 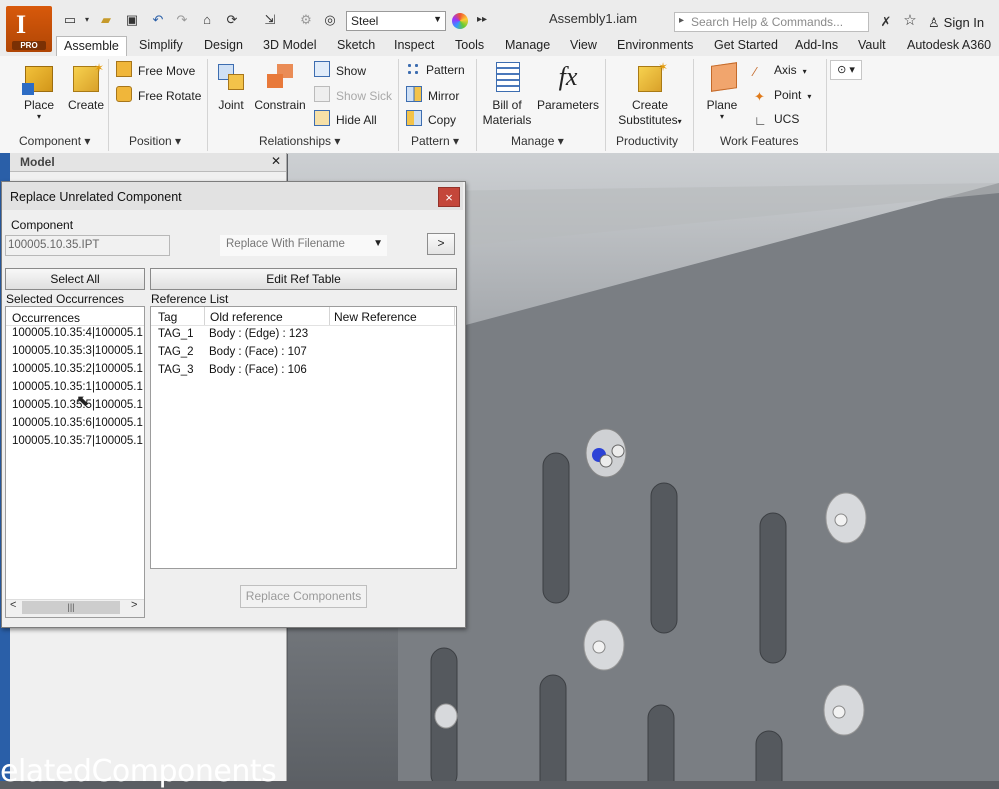 I want to click on axis-button: ⁄ Axis ▾, so click(x=780, y=70).